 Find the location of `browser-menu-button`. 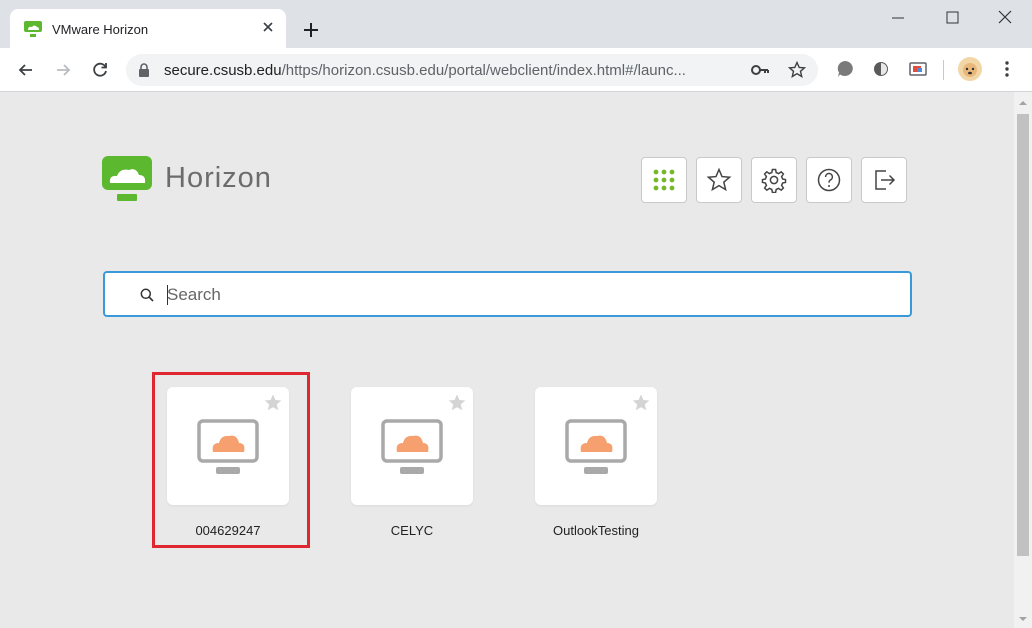

browser-menu-button is located at coordinates (1007, 69).